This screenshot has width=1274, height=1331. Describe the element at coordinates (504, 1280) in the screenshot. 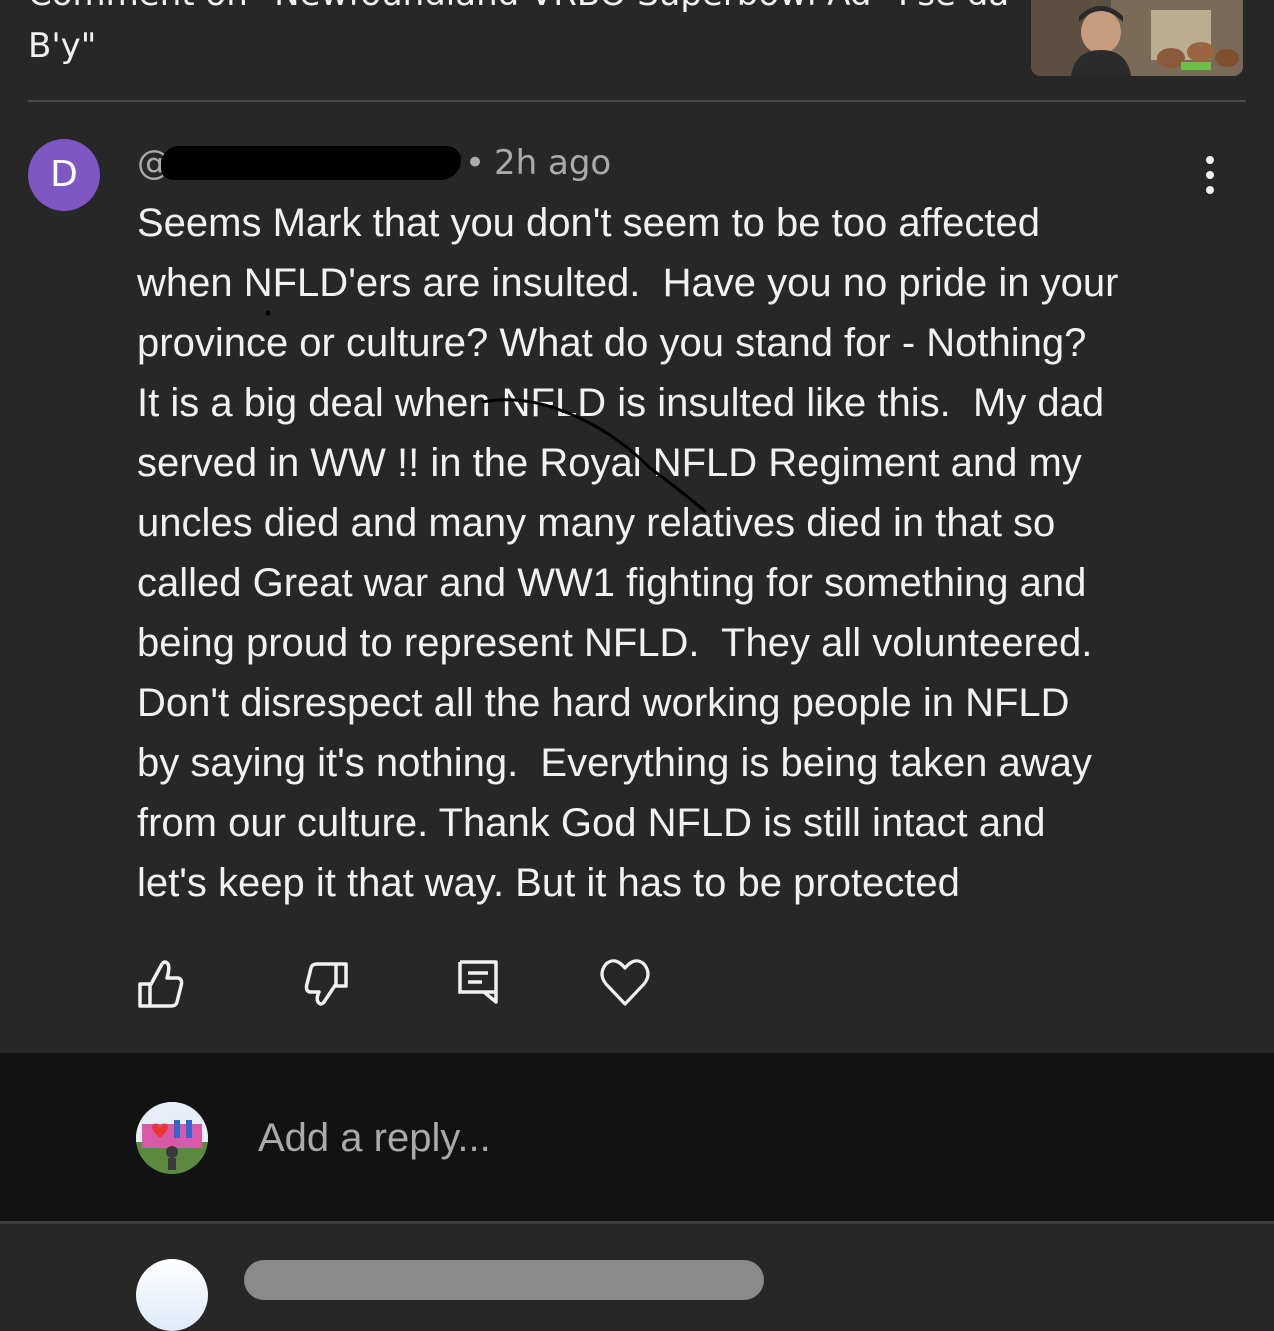

I see `next-comment-pill` at that location.